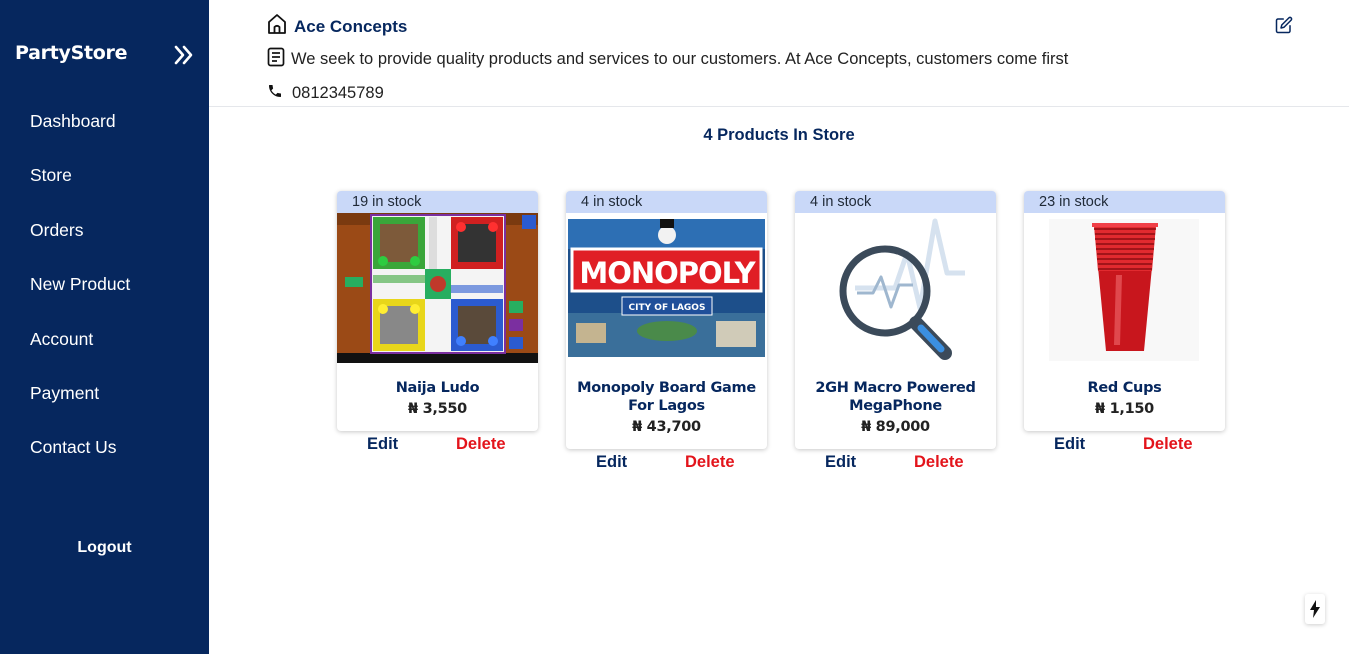 The height and width of the screenshot is (654, 1349). I want to click on product-image-red-cups, so click(1124, 288).